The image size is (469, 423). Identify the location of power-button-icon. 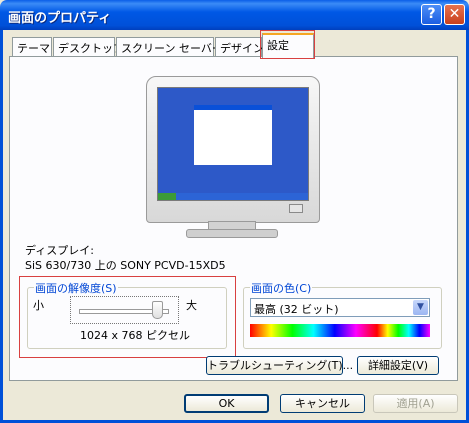
(296, 208).